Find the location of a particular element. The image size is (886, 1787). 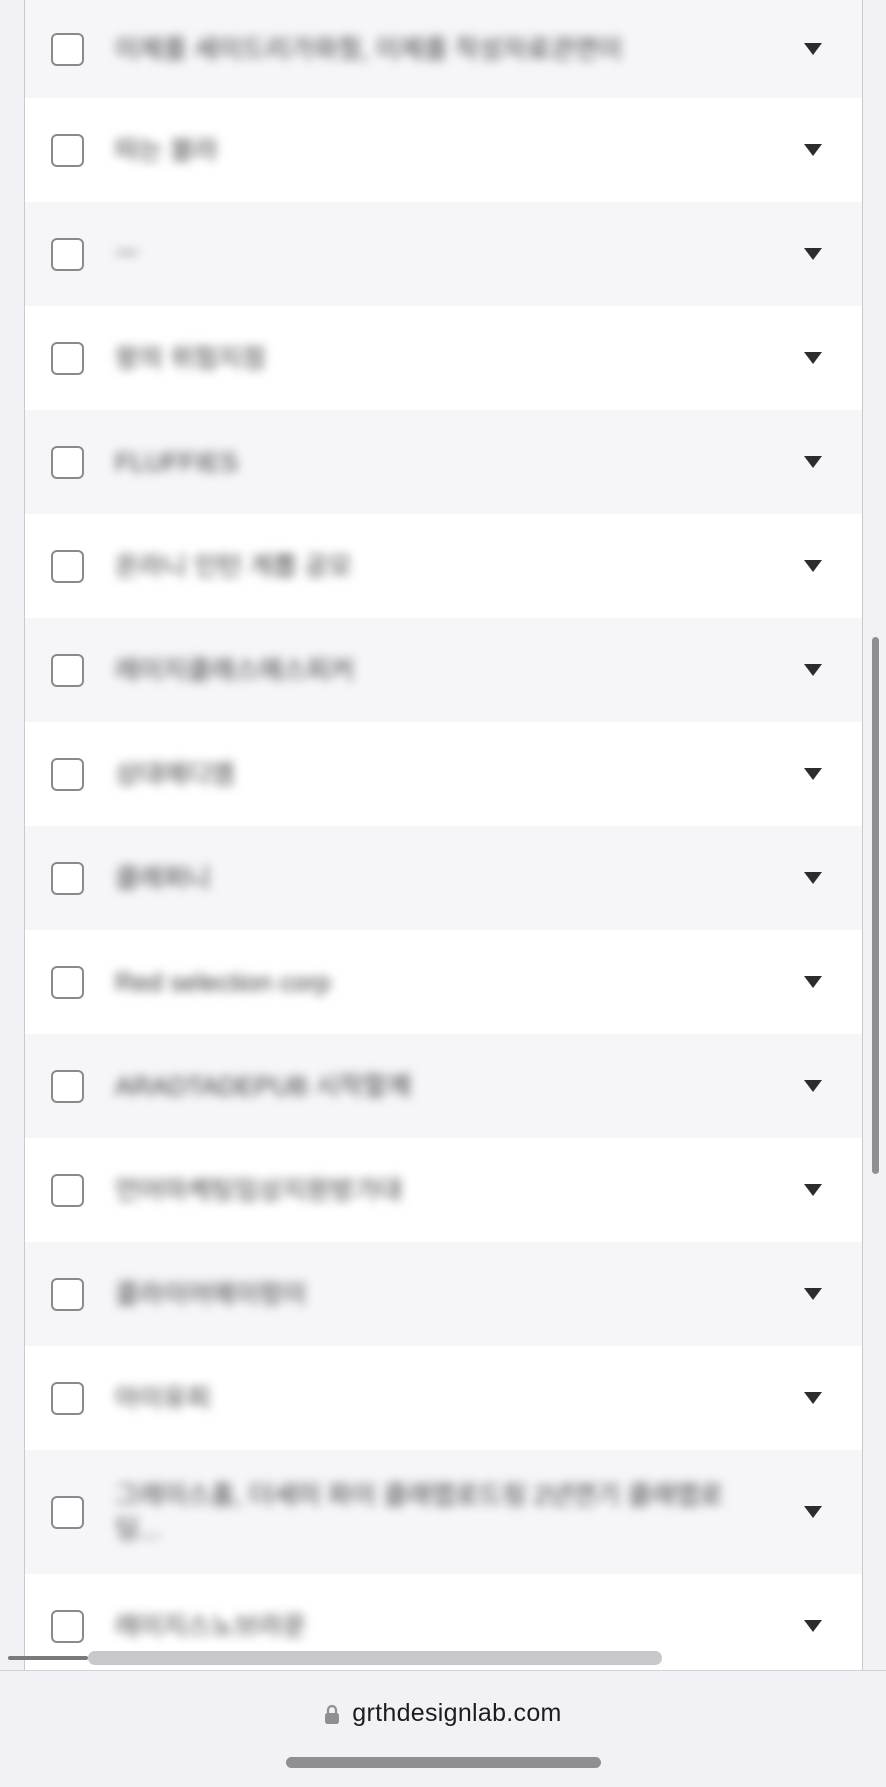

item-label: 이제를 세이드리가와줬, 이제를 작성자료관면이 is located at coordinates (369, 49).